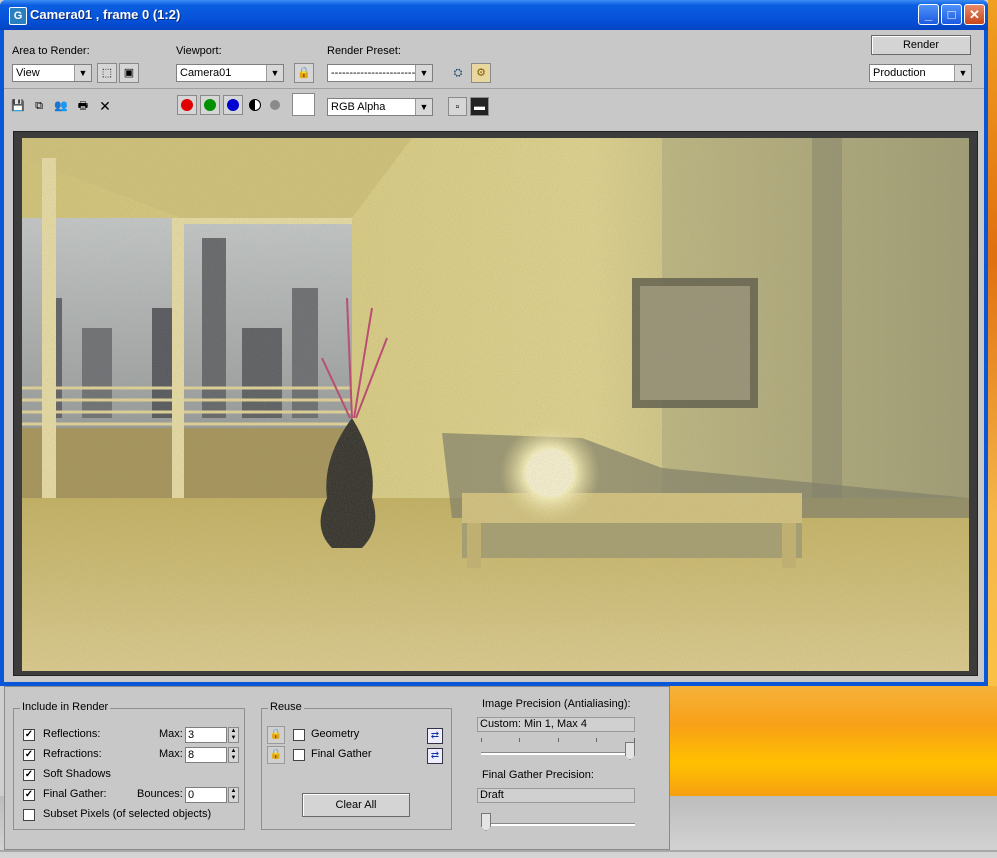  Describe the element at coordinates (206, 73) in the screenshot. I see `viewport-value: Camera01` at that location.